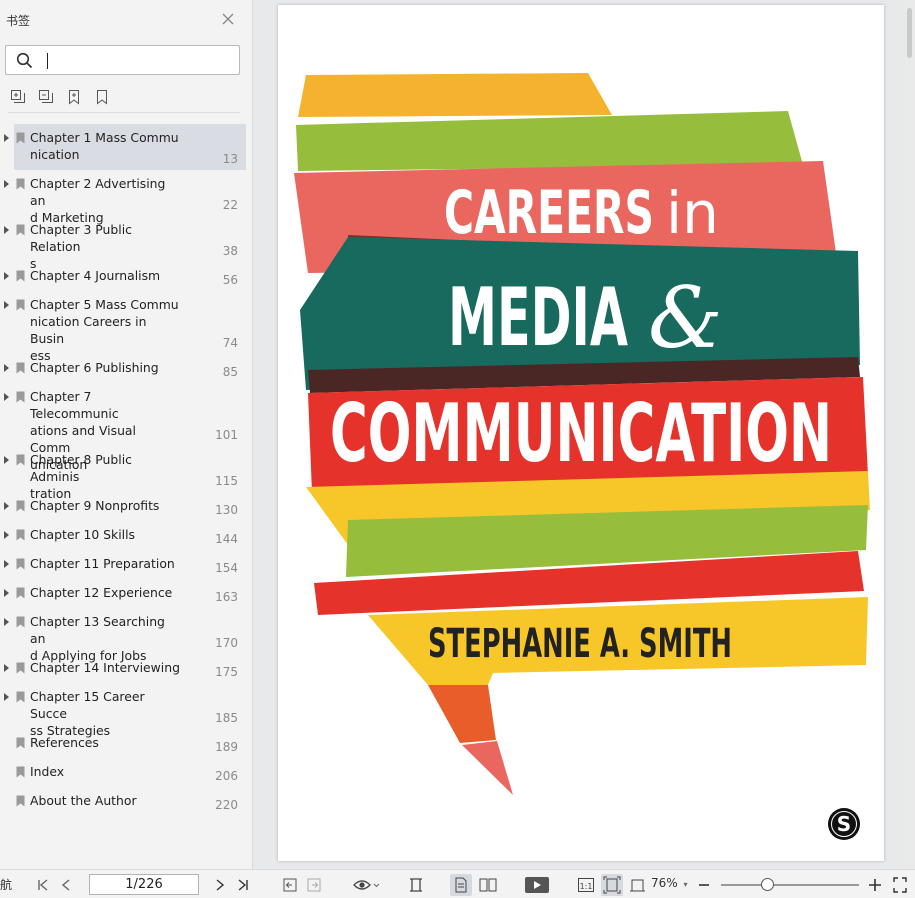  I want to click on cover-title-in: in, so click(692, 213).